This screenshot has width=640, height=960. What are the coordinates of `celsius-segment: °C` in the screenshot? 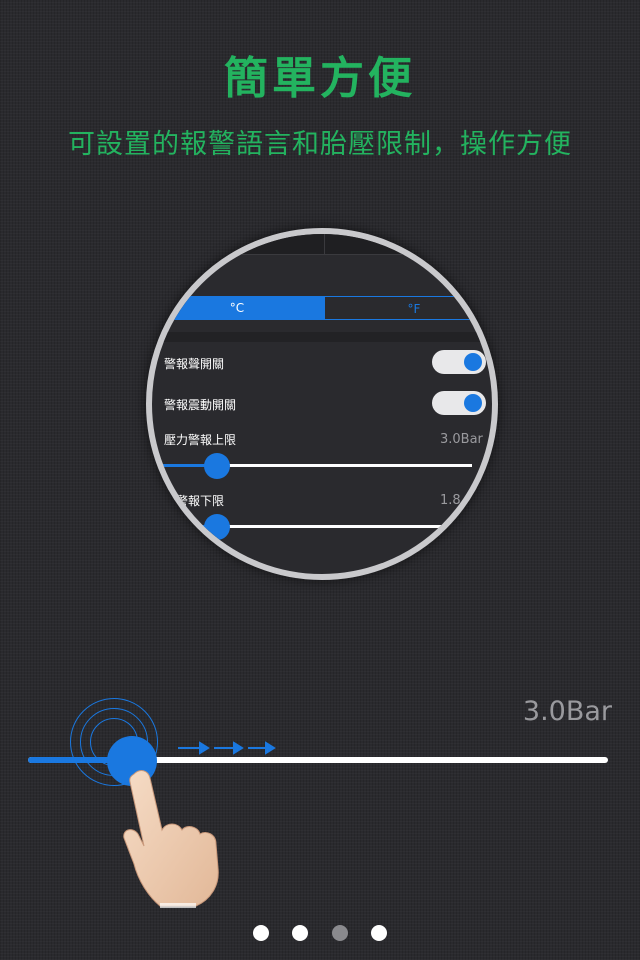 It's located at (238, 308).